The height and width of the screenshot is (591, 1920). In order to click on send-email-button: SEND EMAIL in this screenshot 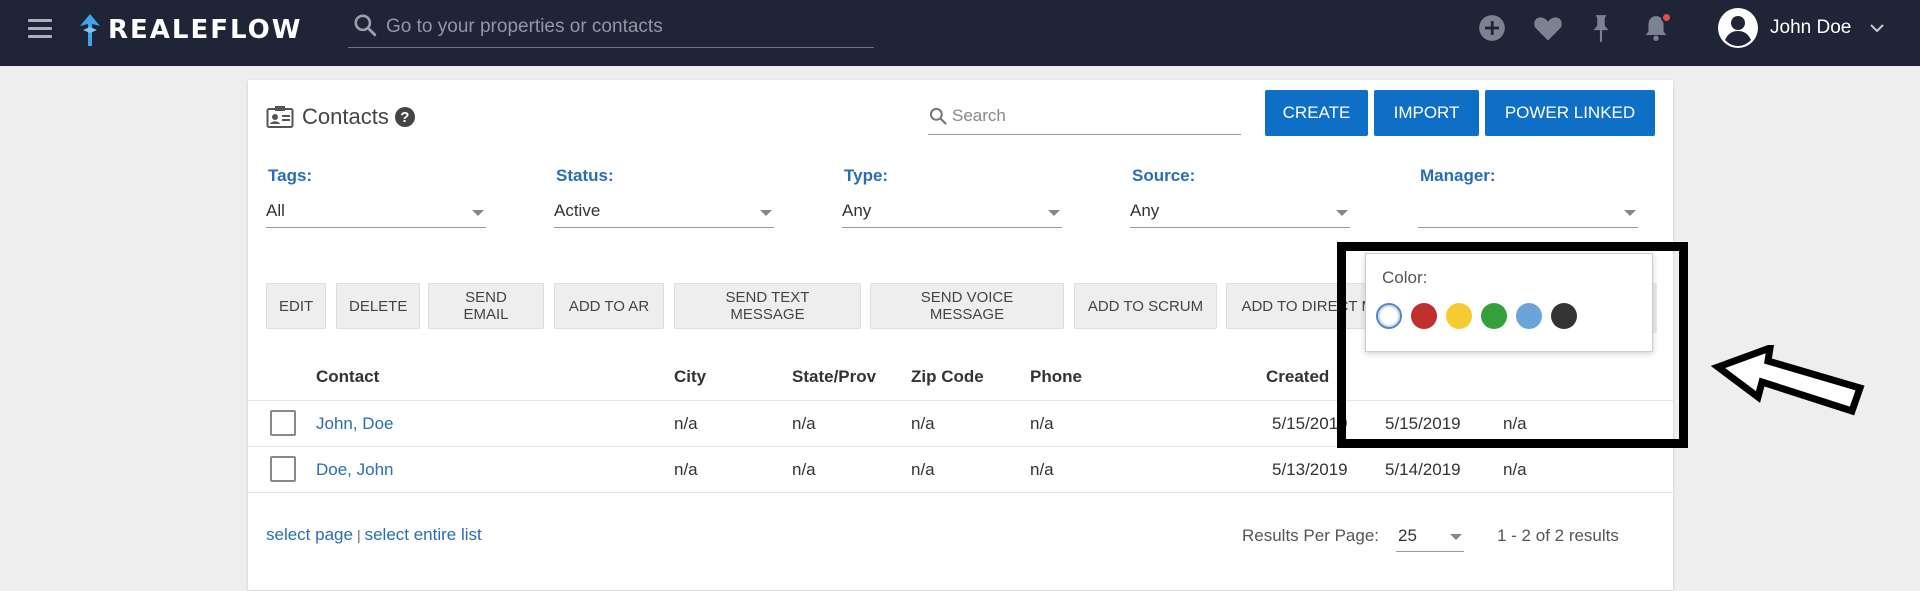, I will do `click(486, 306)`.